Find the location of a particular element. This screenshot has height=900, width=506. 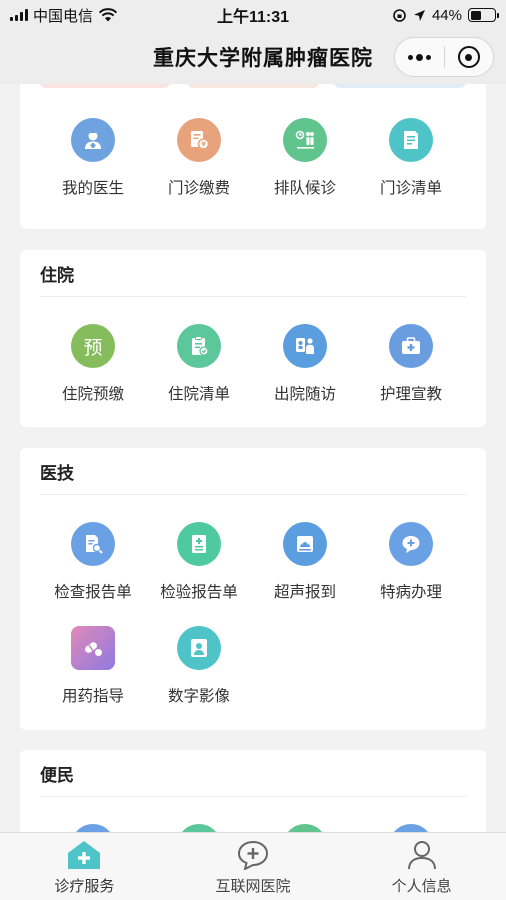

lab-report-label: 检验报告单 is located at coordinates (199, 592).